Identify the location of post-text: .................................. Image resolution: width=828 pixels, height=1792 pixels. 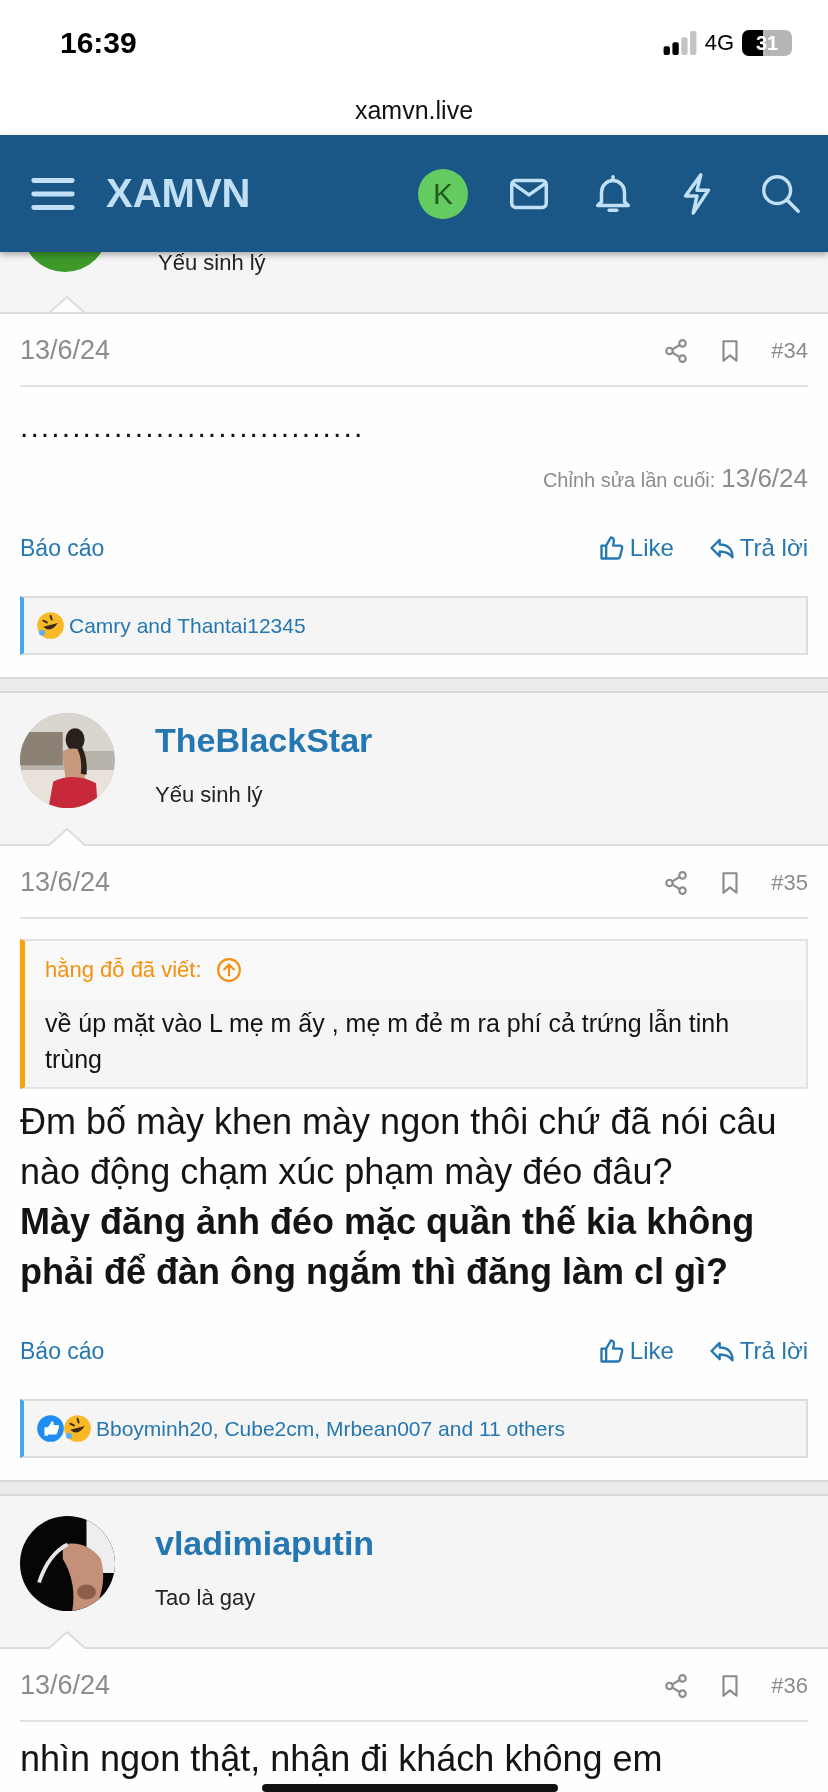
(193, 427).